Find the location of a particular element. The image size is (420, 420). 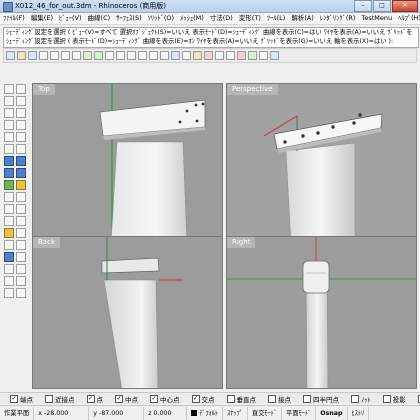

osnap-center: ✓ 中心点 is located at coordinates (165, 399).